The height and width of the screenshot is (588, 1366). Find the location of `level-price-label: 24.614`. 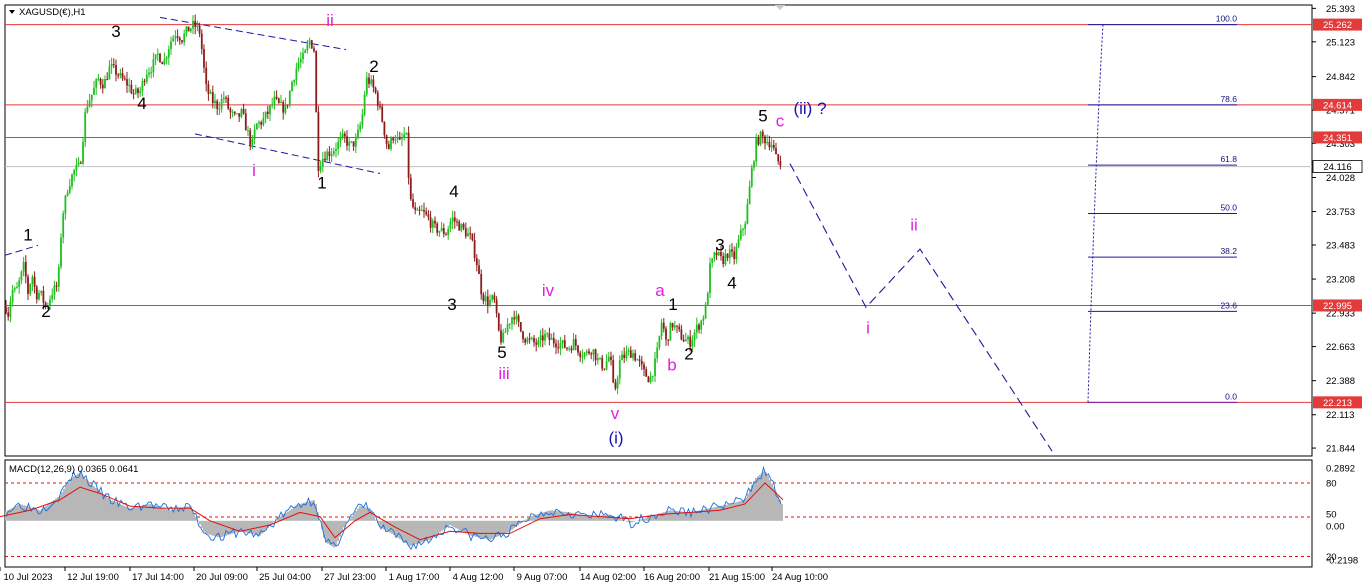

level-price-label: 24.614 is located at coordinates (1337, 105).